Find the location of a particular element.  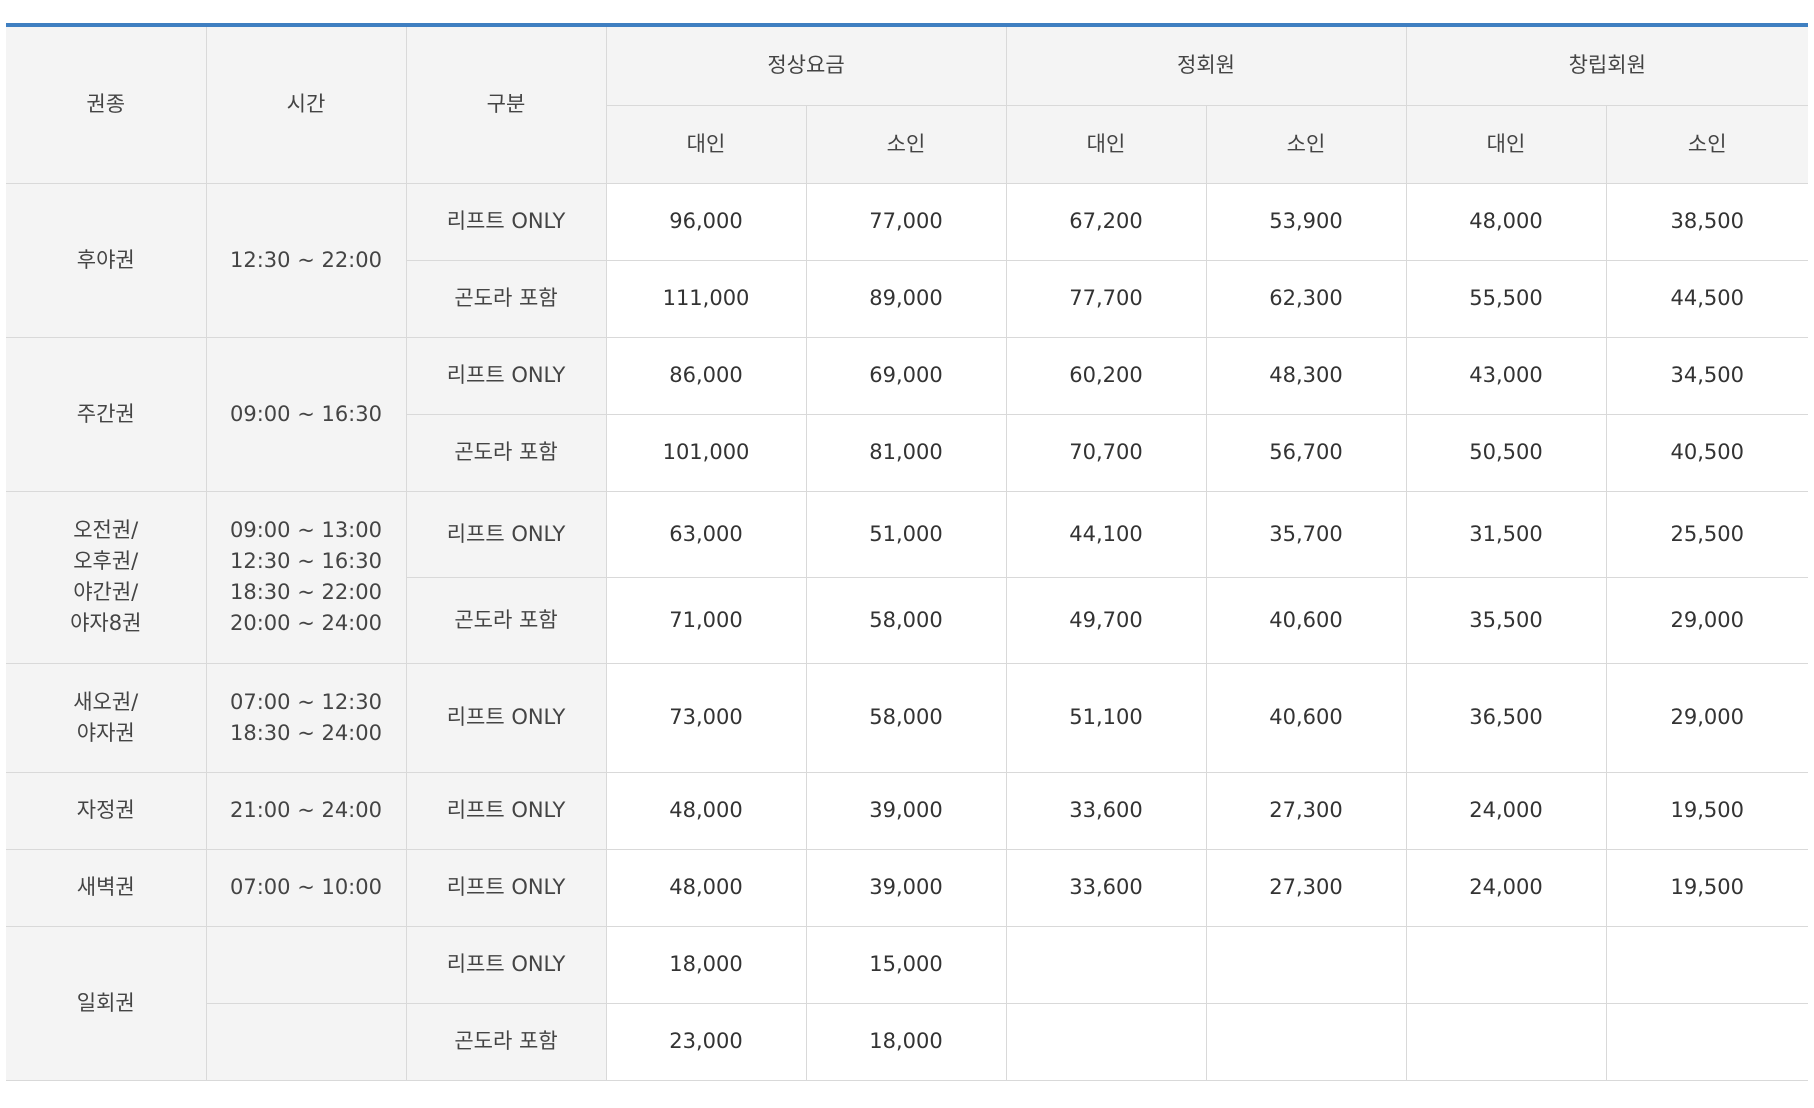

ticket-time-line: 12:30 ~ 16:30 is located at coordinates (306, 561).